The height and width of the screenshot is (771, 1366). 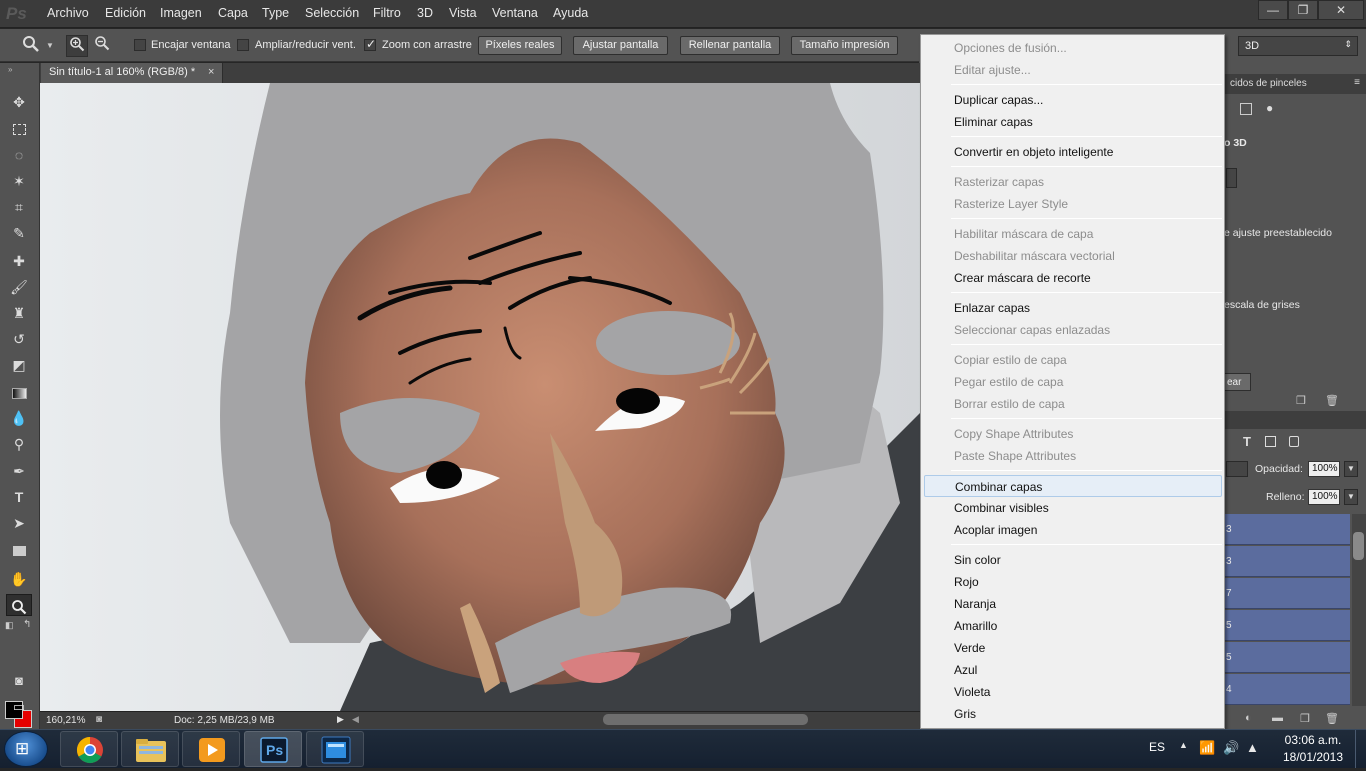 What do you see at coordinates (370, 44) in the screenshot?
I see `zoom-arrastre-checkbox` at bounding box center [370, 44].